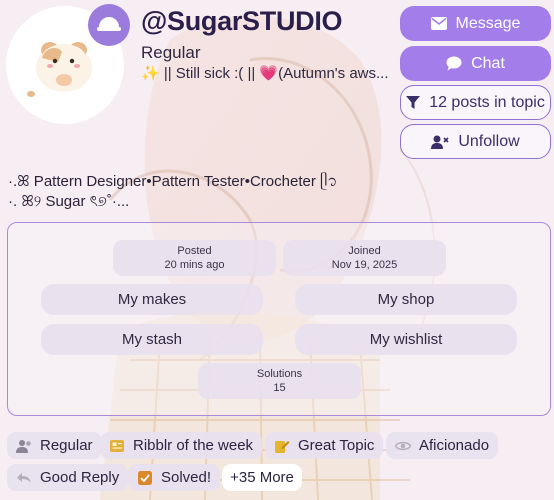 This screenshot has height=500, width=554. I want to click on badge-solved: Solved!, so click(174, 477).